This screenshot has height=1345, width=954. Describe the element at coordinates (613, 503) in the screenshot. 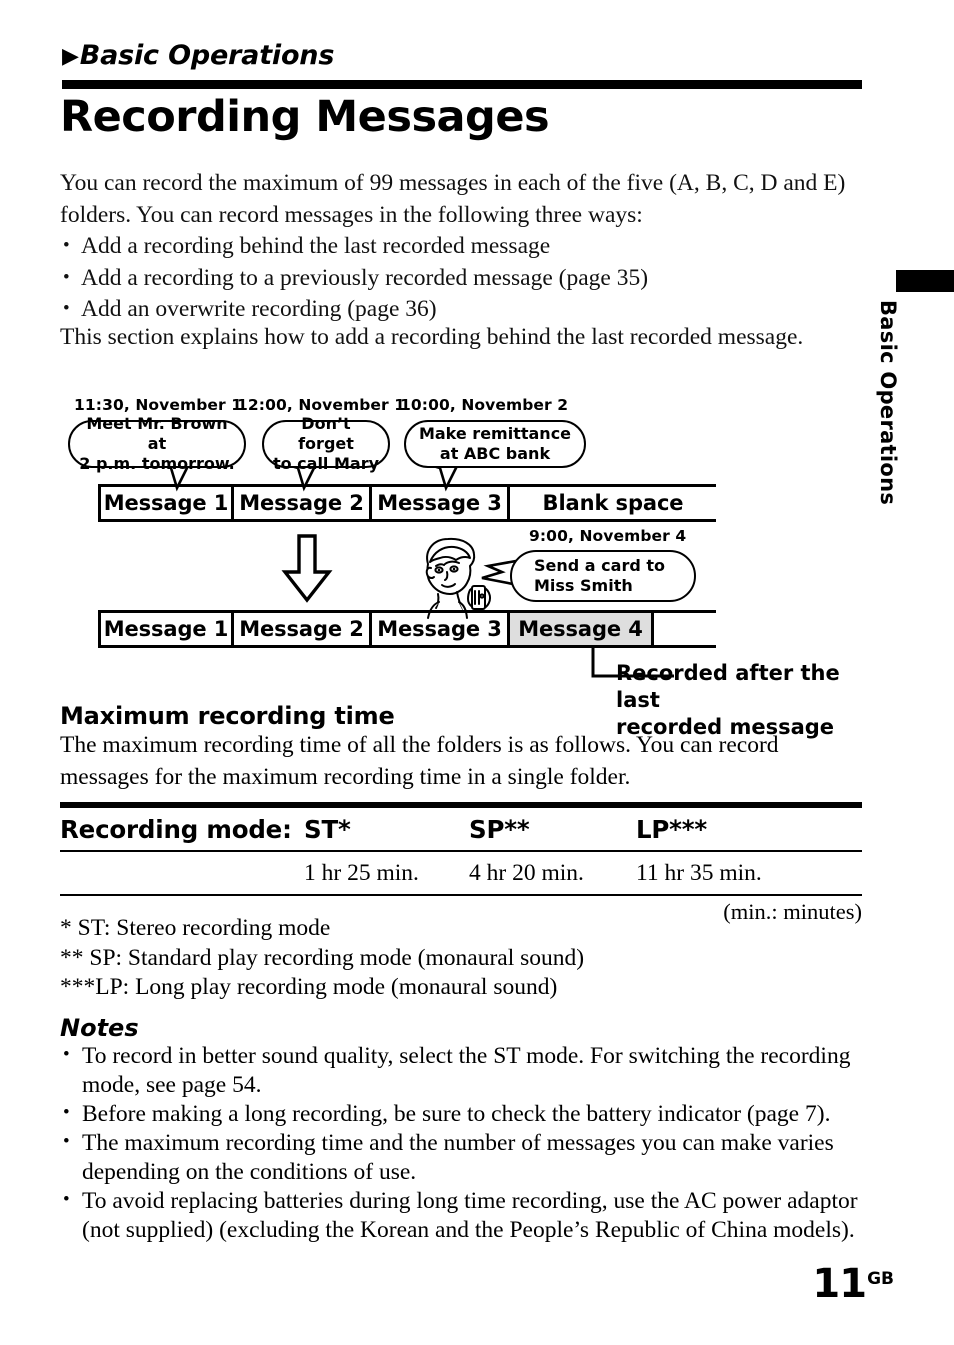

I see `blank-space-cell: Blank space` at that location.